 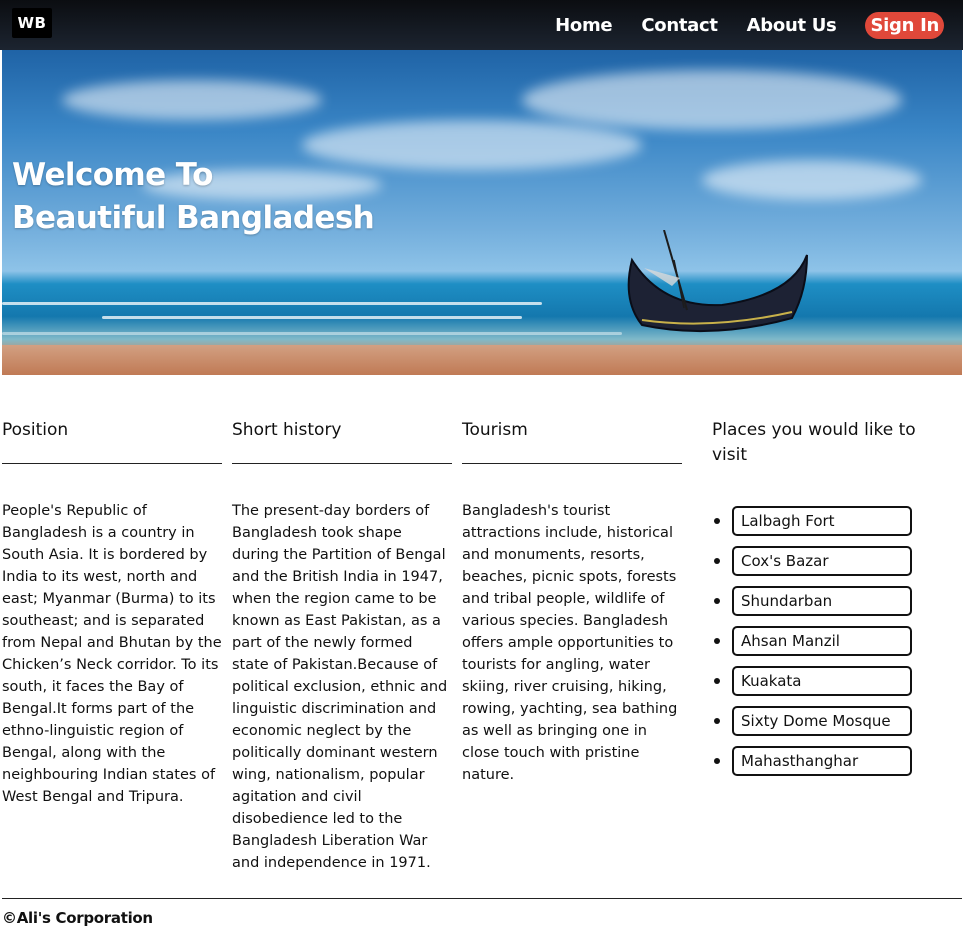 I want to click on nav-link-home: Home, so click(x=584, y=25).